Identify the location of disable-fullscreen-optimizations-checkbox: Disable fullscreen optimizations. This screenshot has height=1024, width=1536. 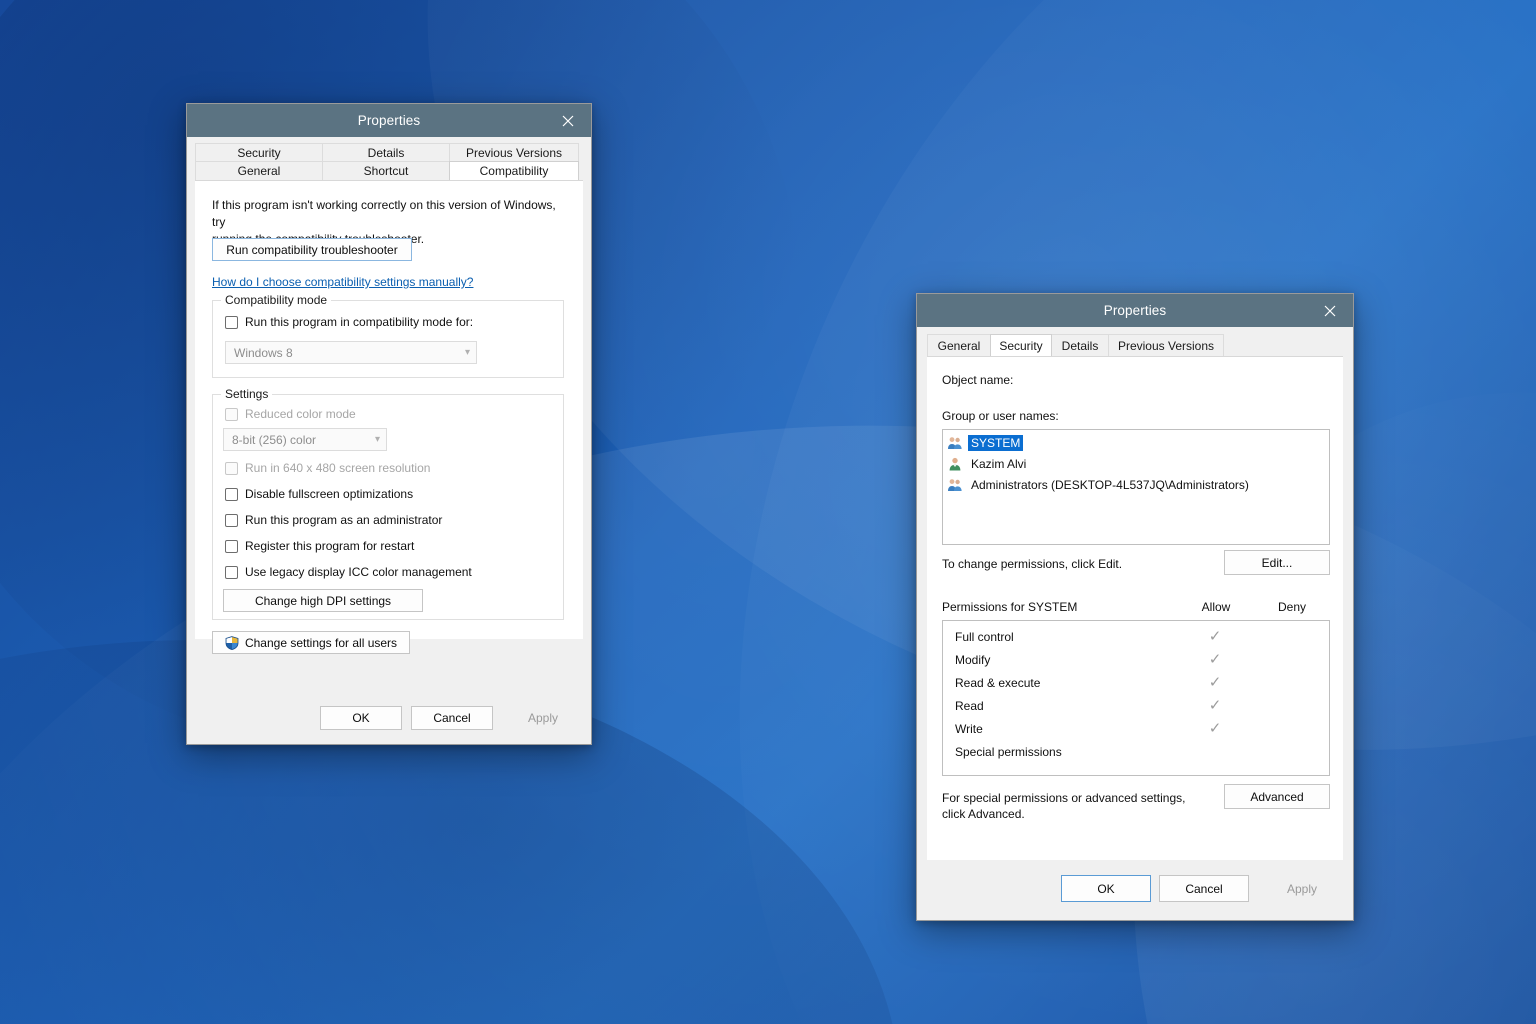
(319, 494).